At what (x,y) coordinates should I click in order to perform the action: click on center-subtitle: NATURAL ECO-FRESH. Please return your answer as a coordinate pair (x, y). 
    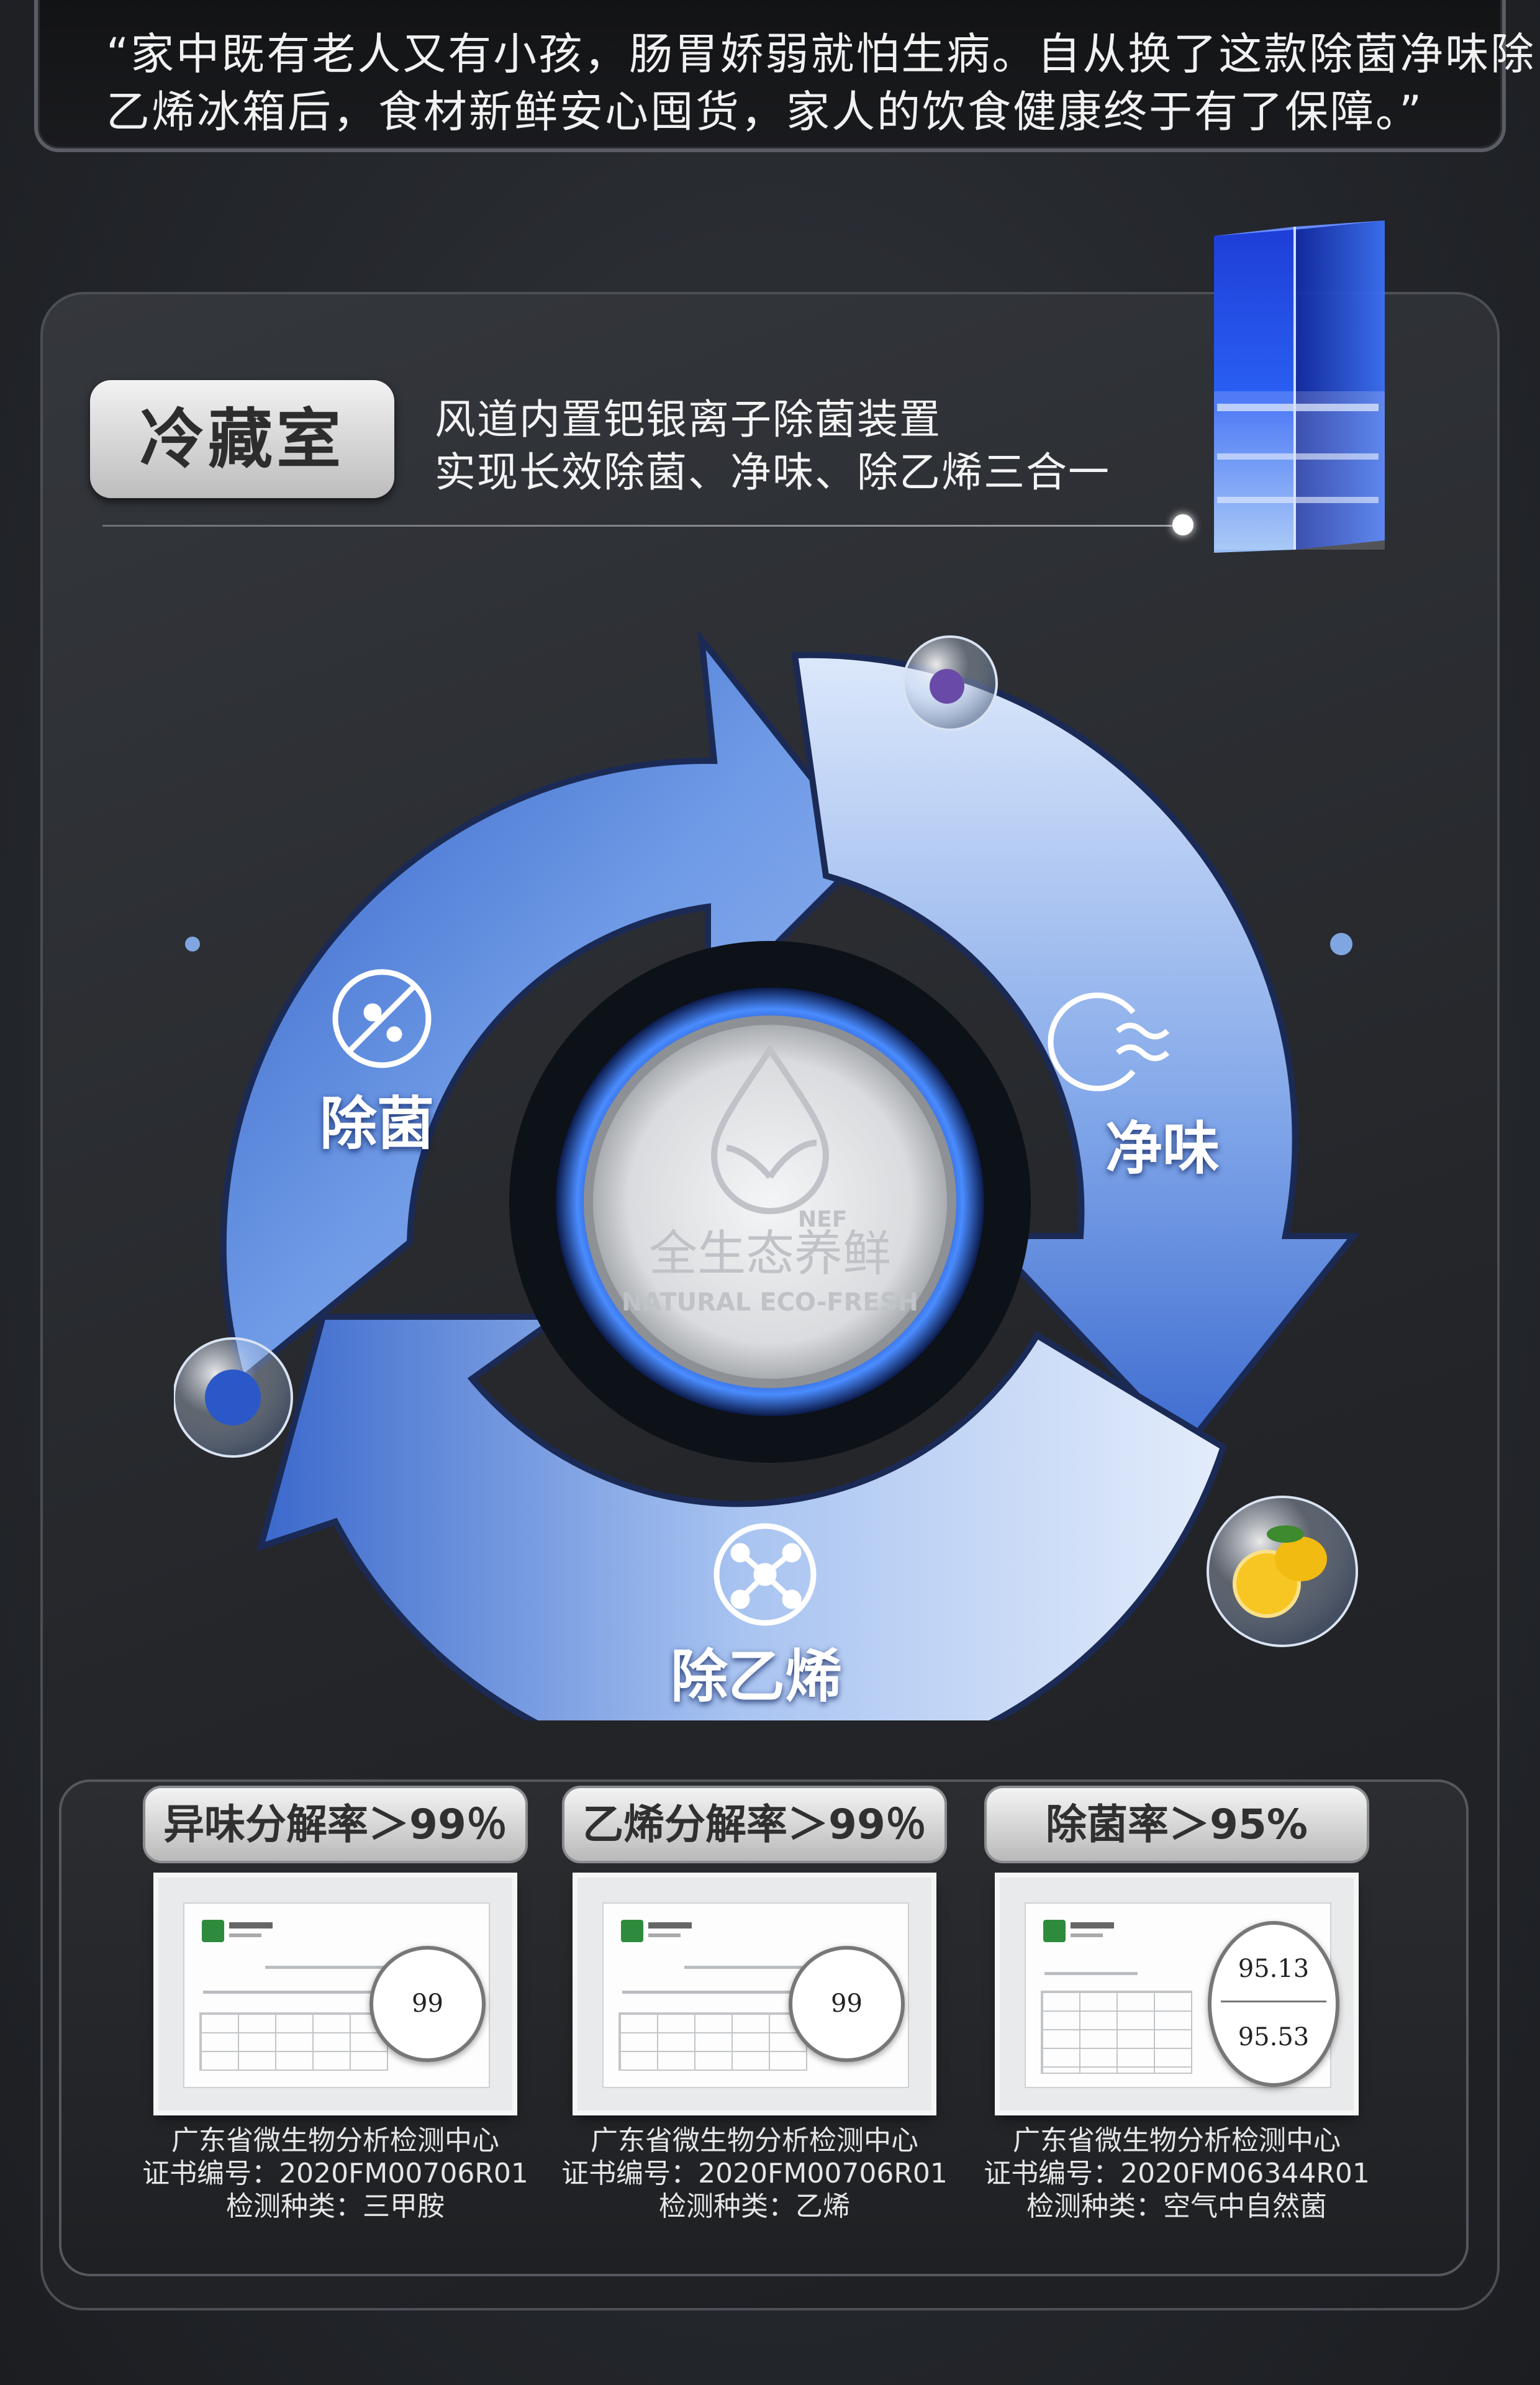
    Looking at the image, I should click on (770, 1302).